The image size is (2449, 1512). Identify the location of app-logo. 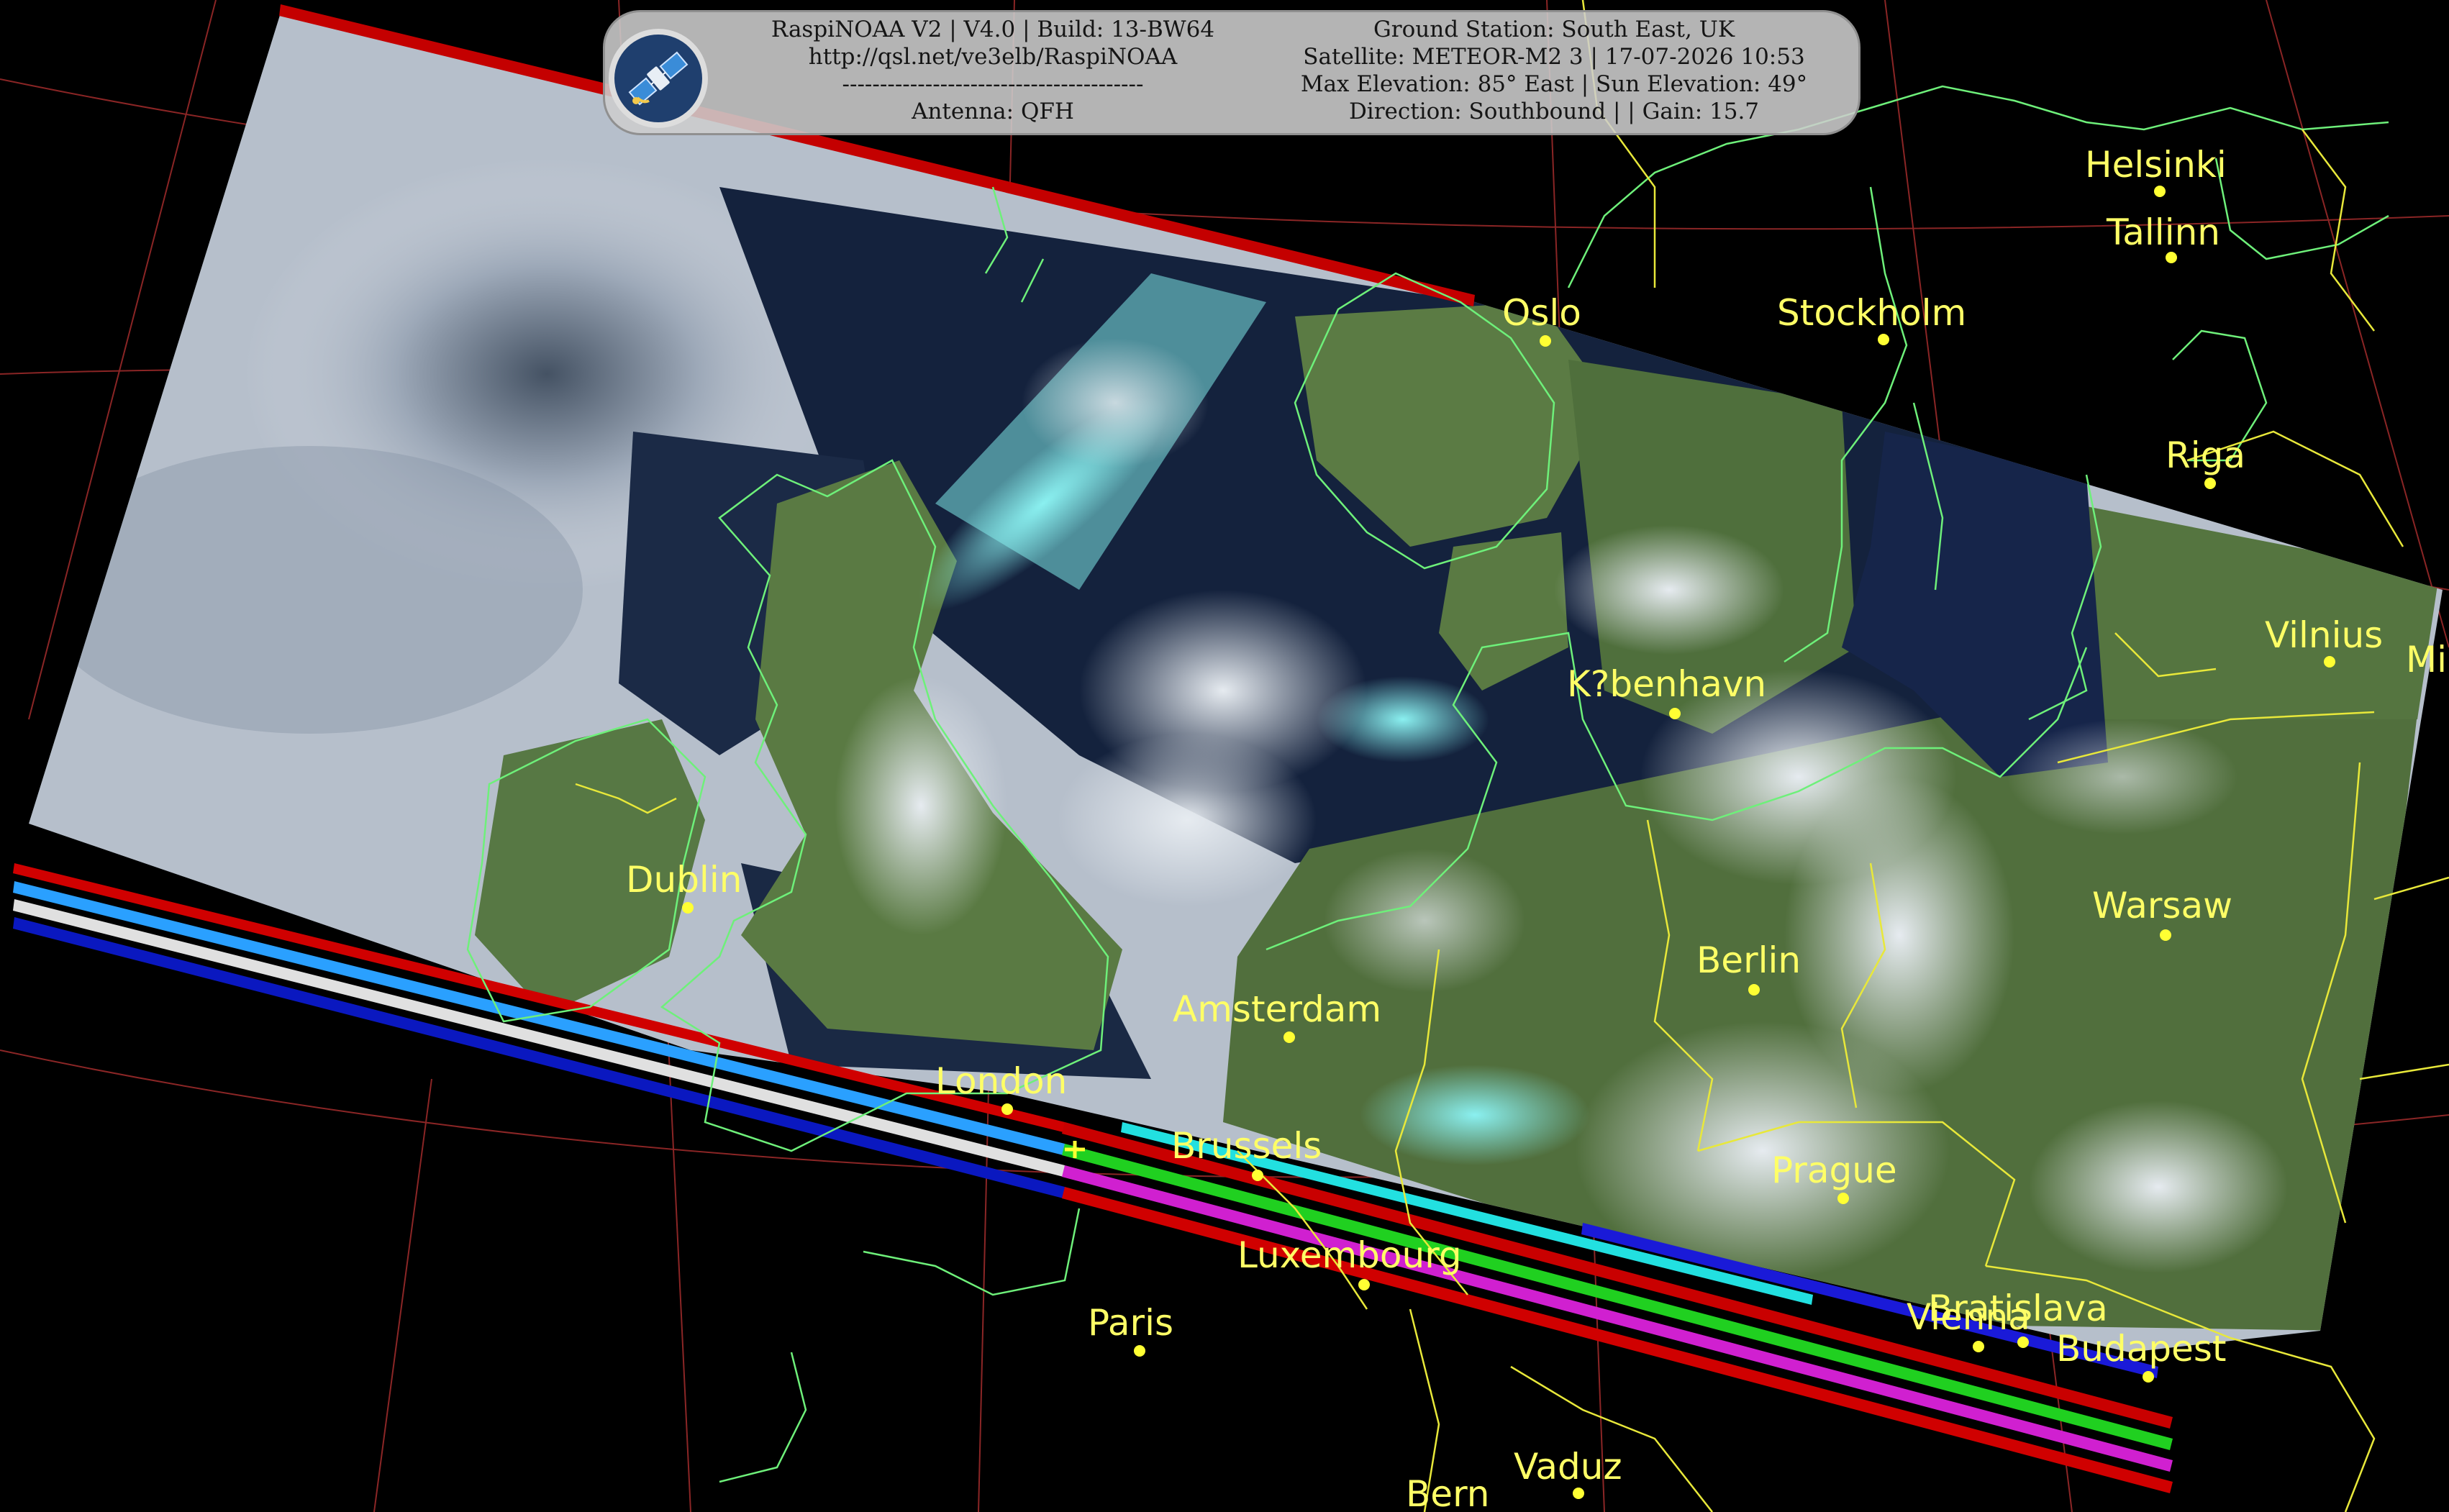
(658, 78).